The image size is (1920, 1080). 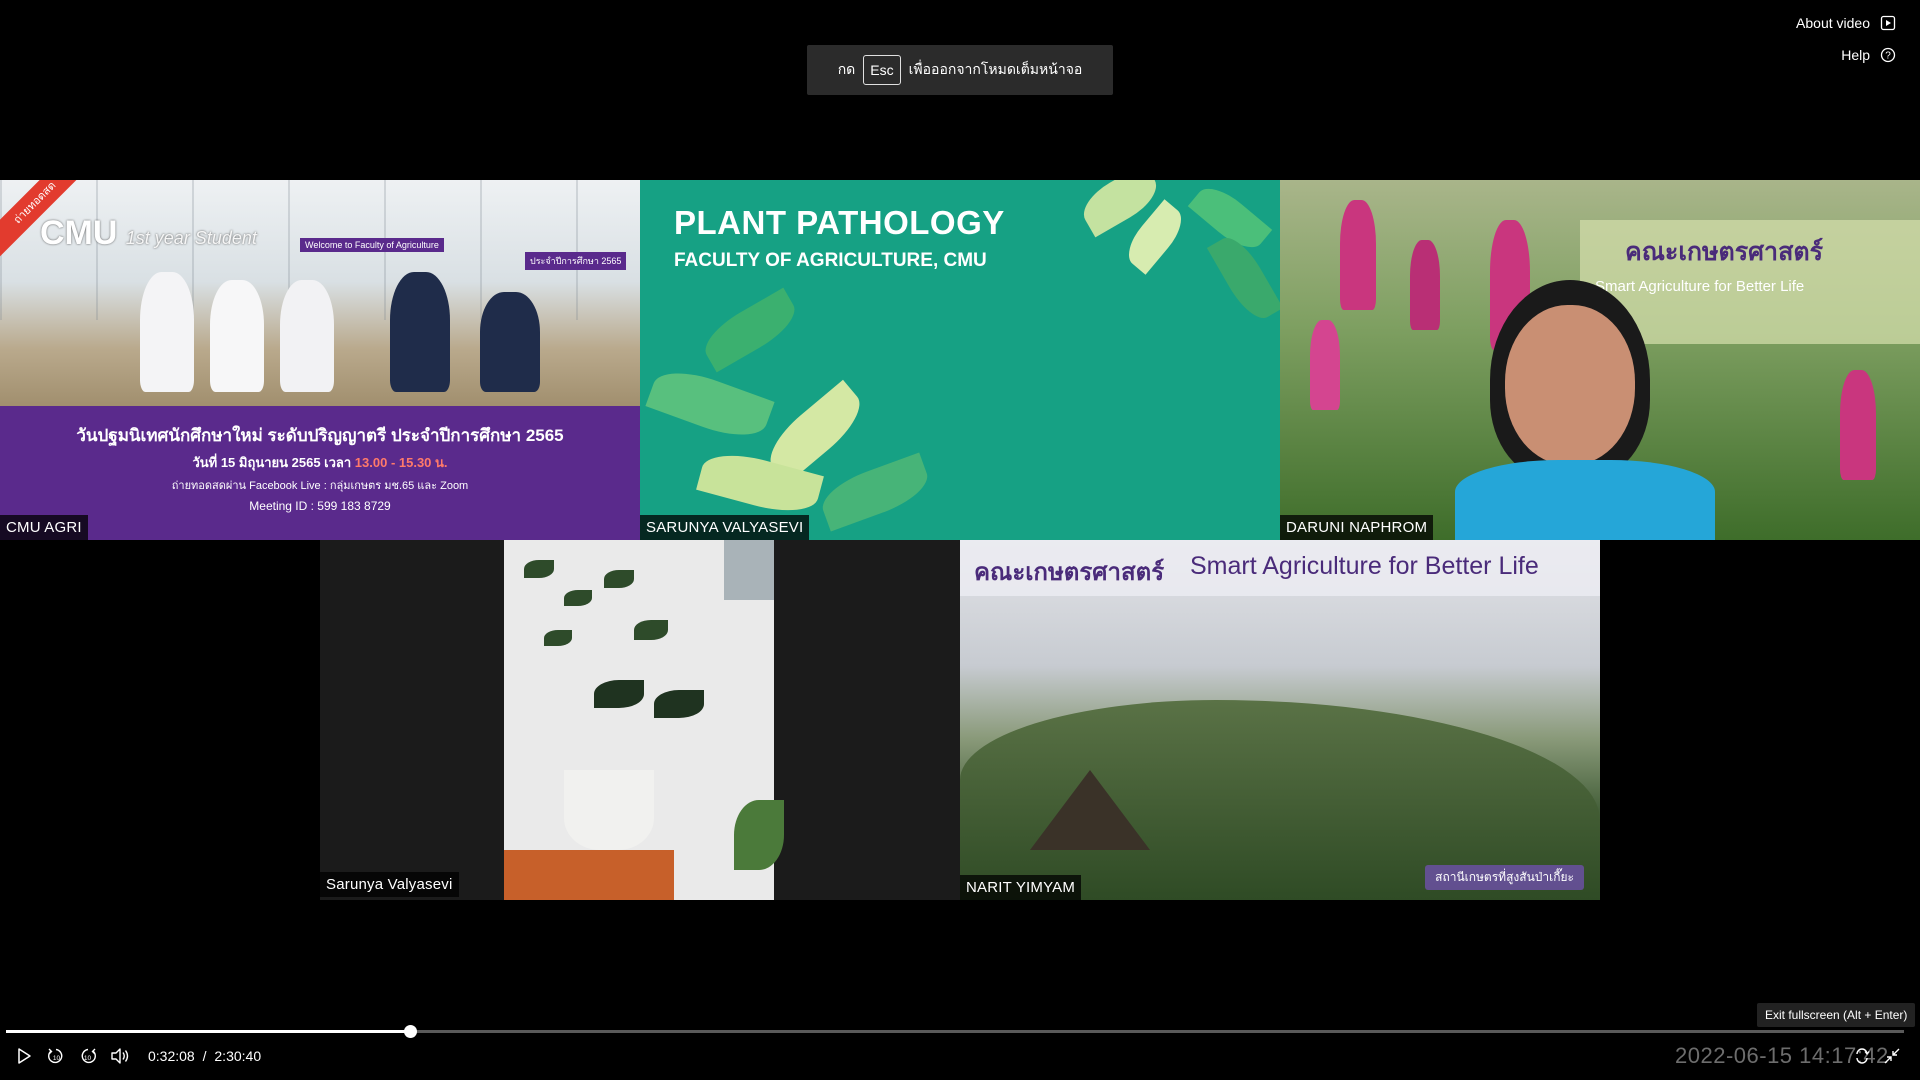 What do you see at coordinates (839, 222) in the screenshot?
I see `slide-title: PLANT PATHOLOGY` at bounding box center [839, 222].